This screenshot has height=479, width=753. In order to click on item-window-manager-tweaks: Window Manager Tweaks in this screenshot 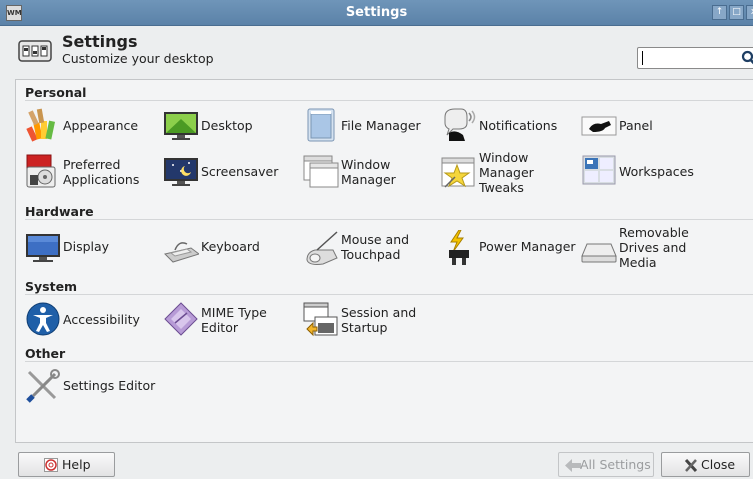, I will do `click(508, 172)`.